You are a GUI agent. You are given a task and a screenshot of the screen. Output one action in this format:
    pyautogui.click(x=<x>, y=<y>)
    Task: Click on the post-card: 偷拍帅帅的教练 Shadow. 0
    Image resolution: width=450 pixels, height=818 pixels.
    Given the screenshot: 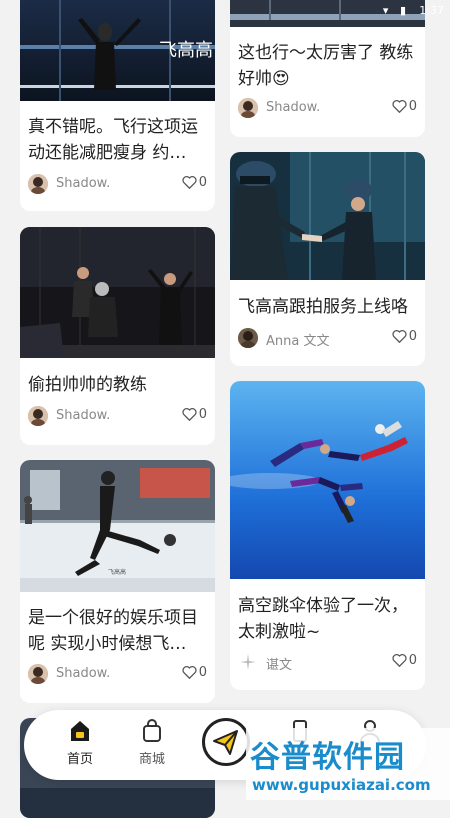 What is the action you would take?
    pyautogui.click(x=117, y=336)
    